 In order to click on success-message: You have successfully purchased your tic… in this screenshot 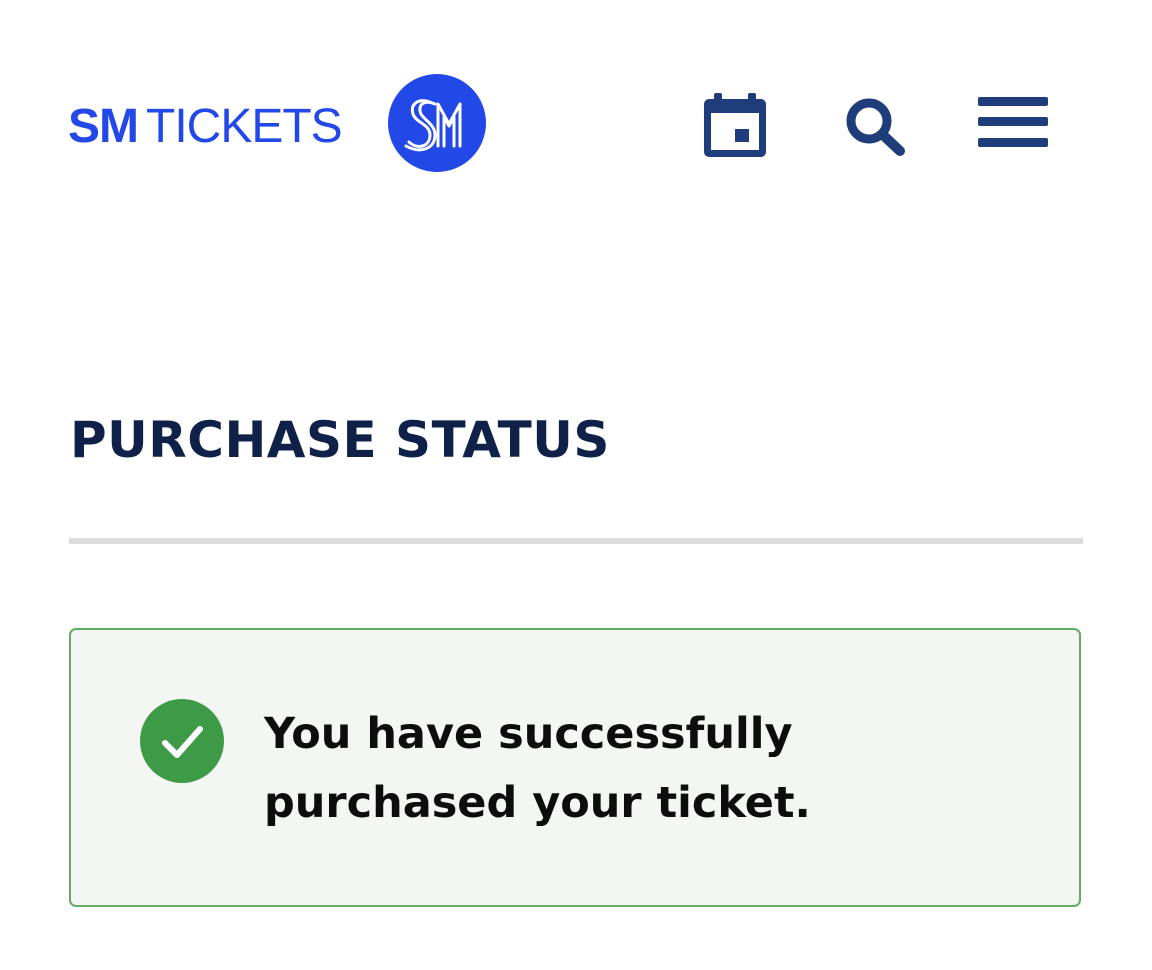, I will do `click(537, 768)`.